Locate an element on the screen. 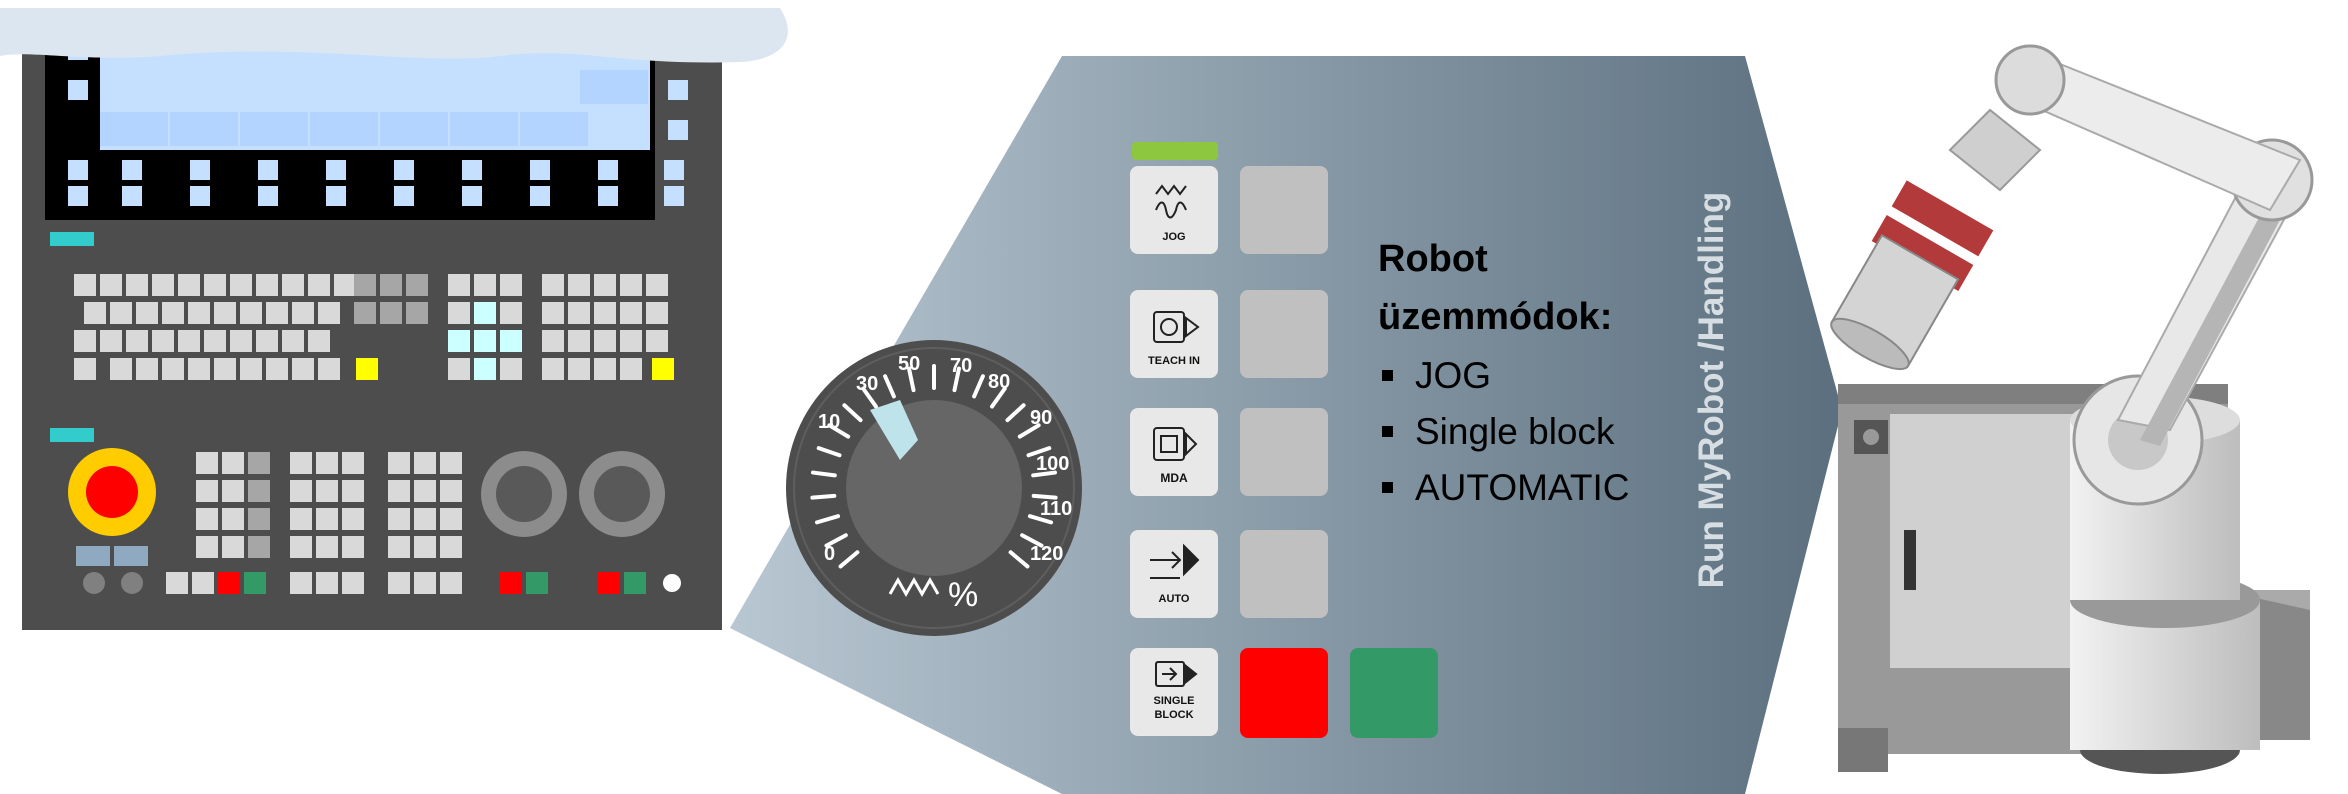 The image size is (2348, 794). dial-label-0: 0 is located at coordinates (829, 554).